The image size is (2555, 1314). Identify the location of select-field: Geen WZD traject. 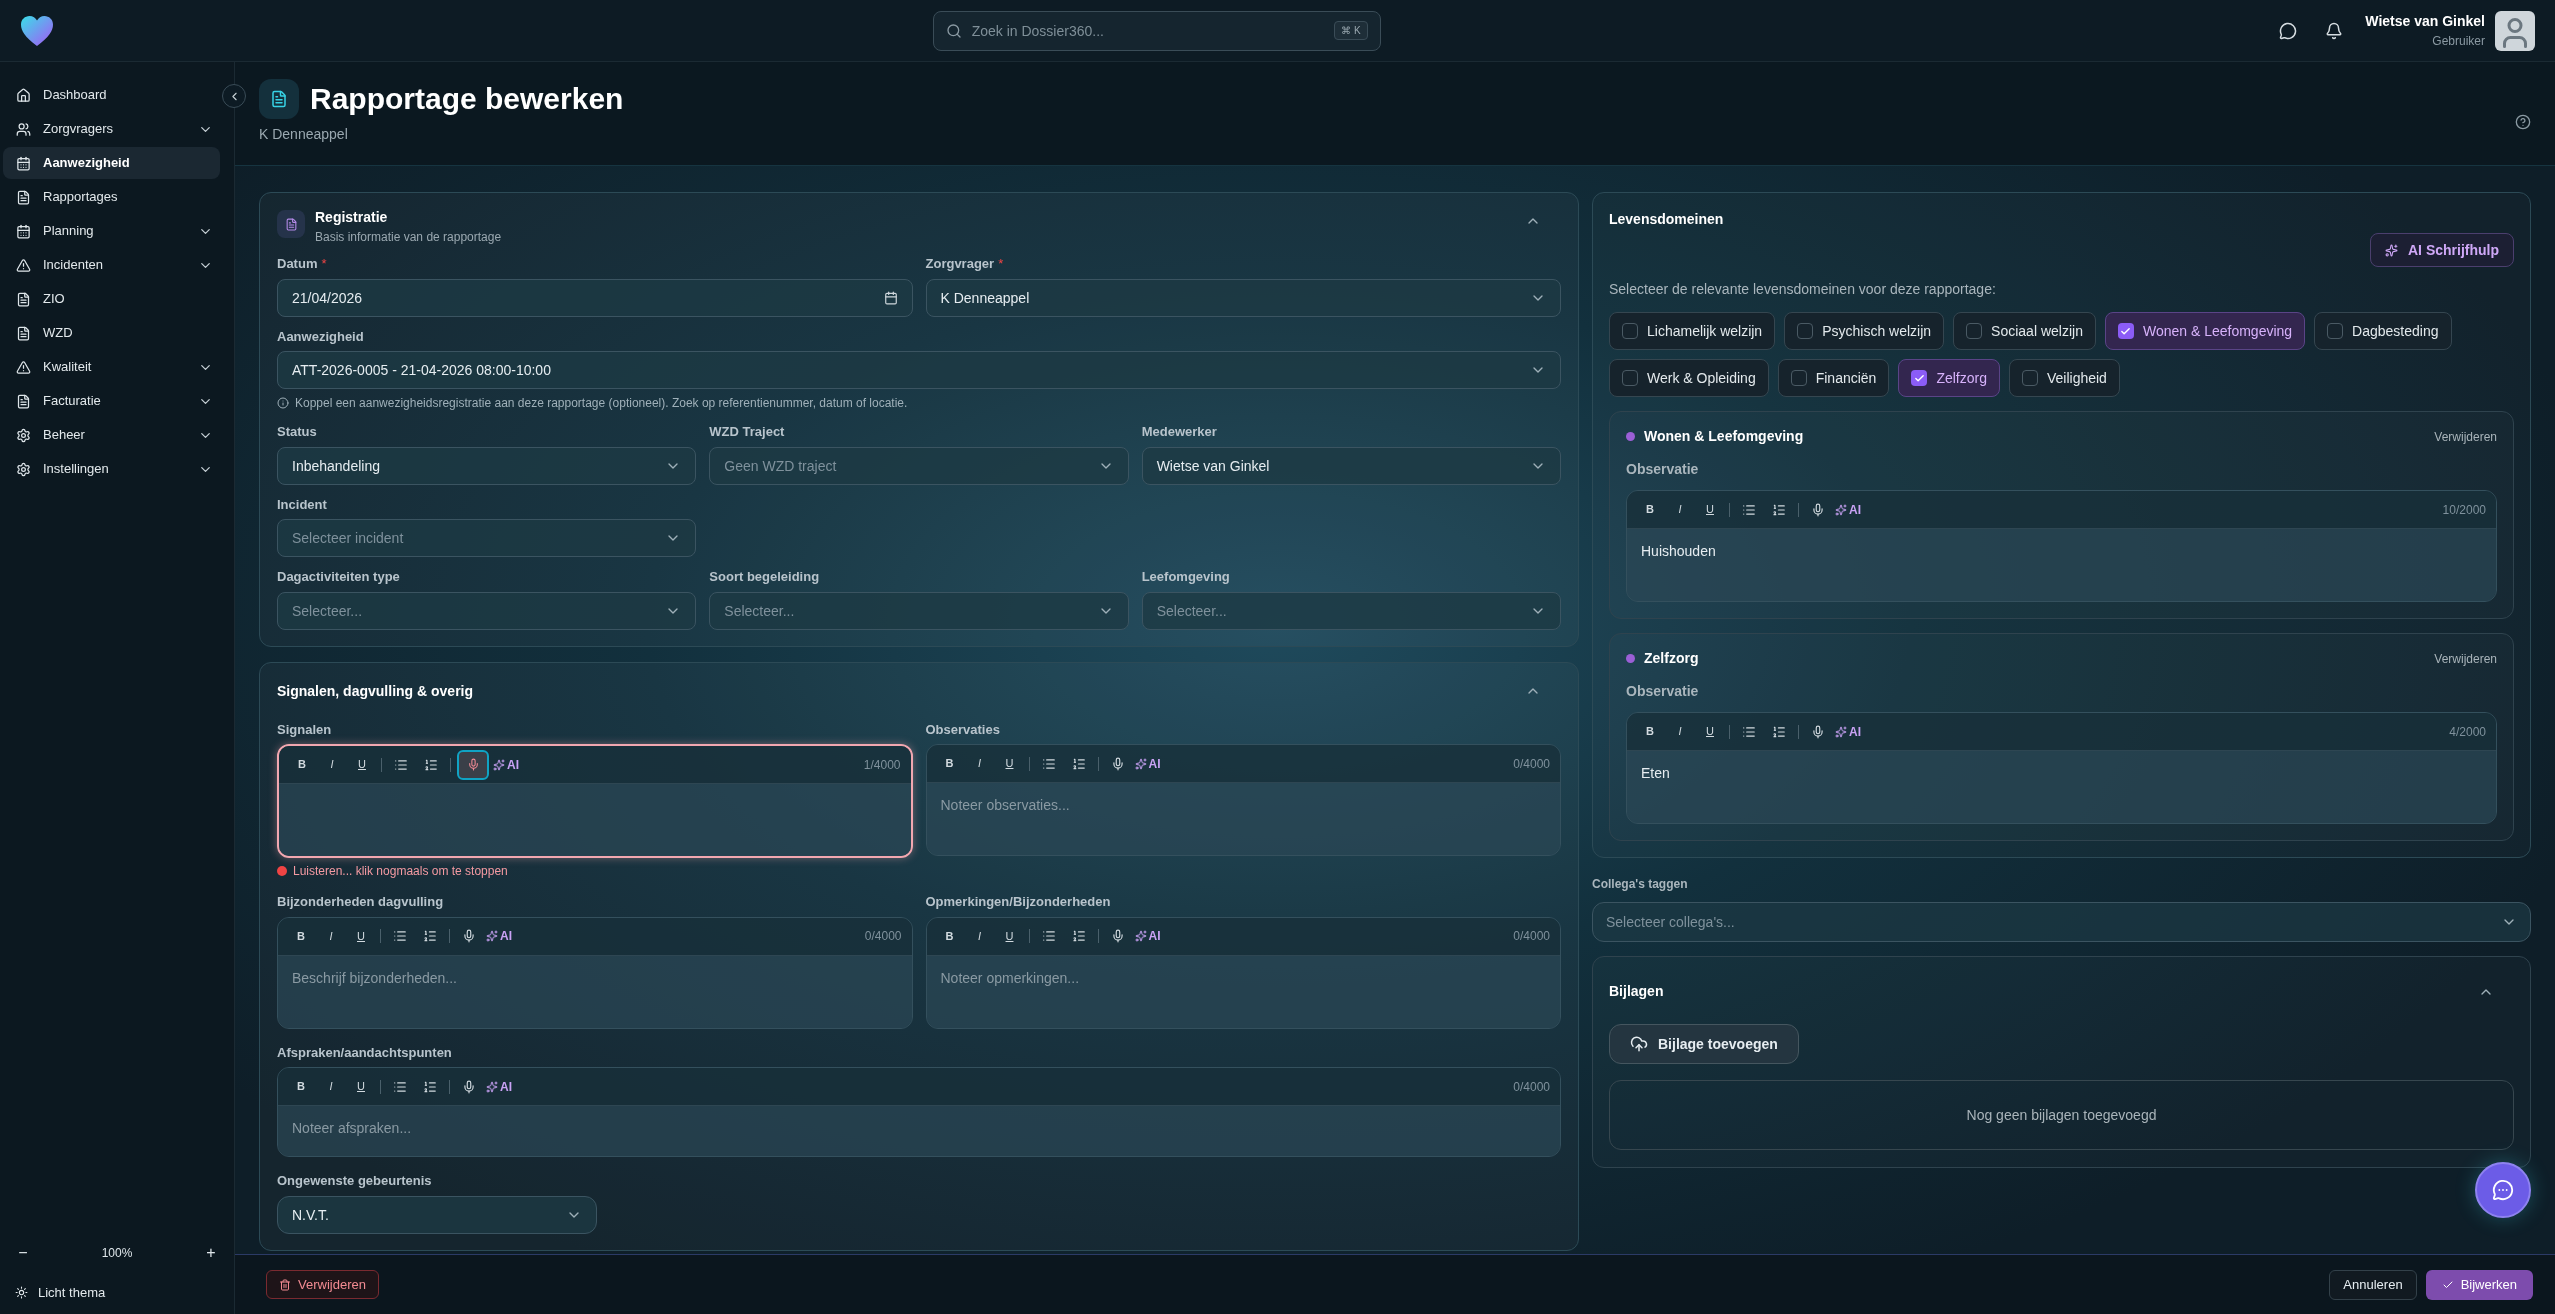
(919, 465).